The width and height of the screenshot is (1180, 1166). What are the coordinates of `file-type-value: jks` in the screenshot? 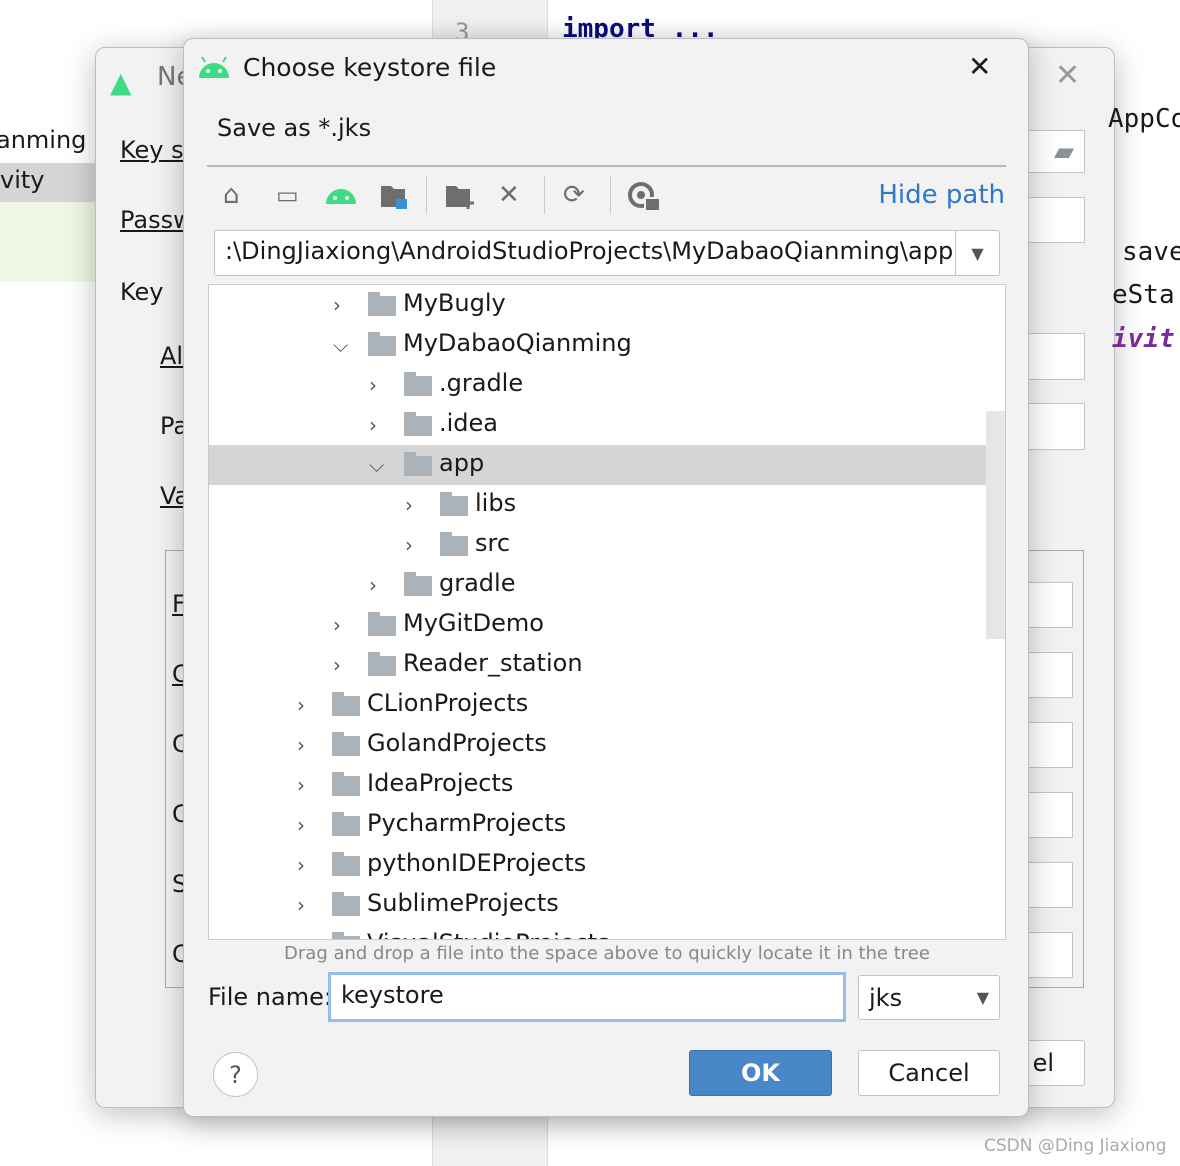 It's located at (886, 997).